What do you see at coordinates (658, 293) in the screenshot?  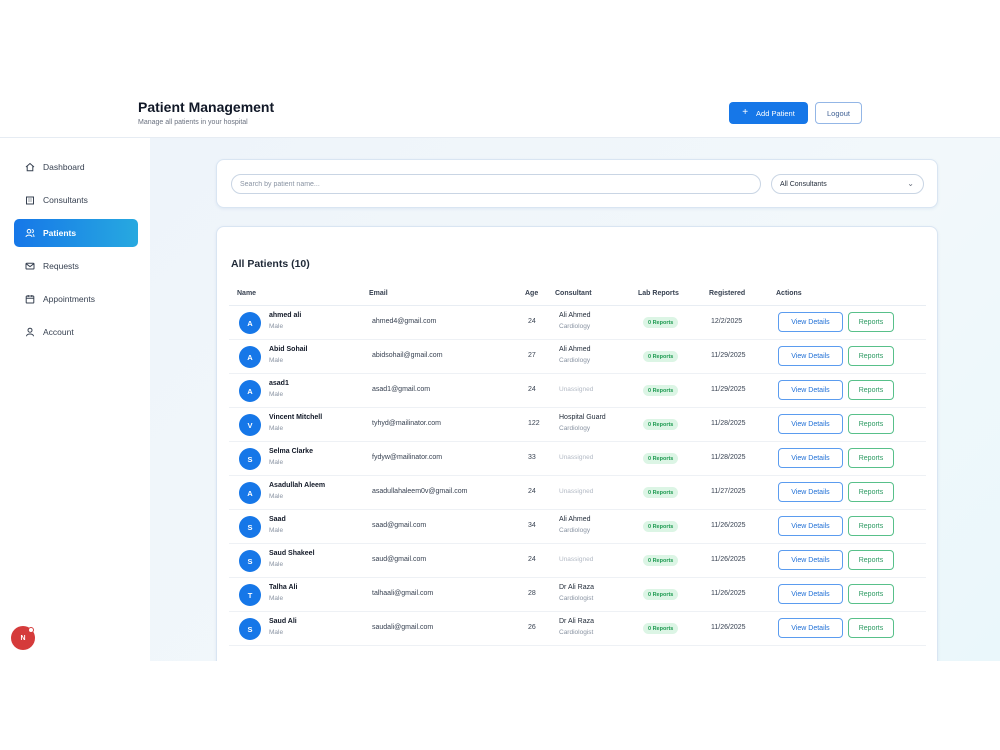 I see `column-header-lab-reports: Lab Reports` at bounding box center [658, 293].